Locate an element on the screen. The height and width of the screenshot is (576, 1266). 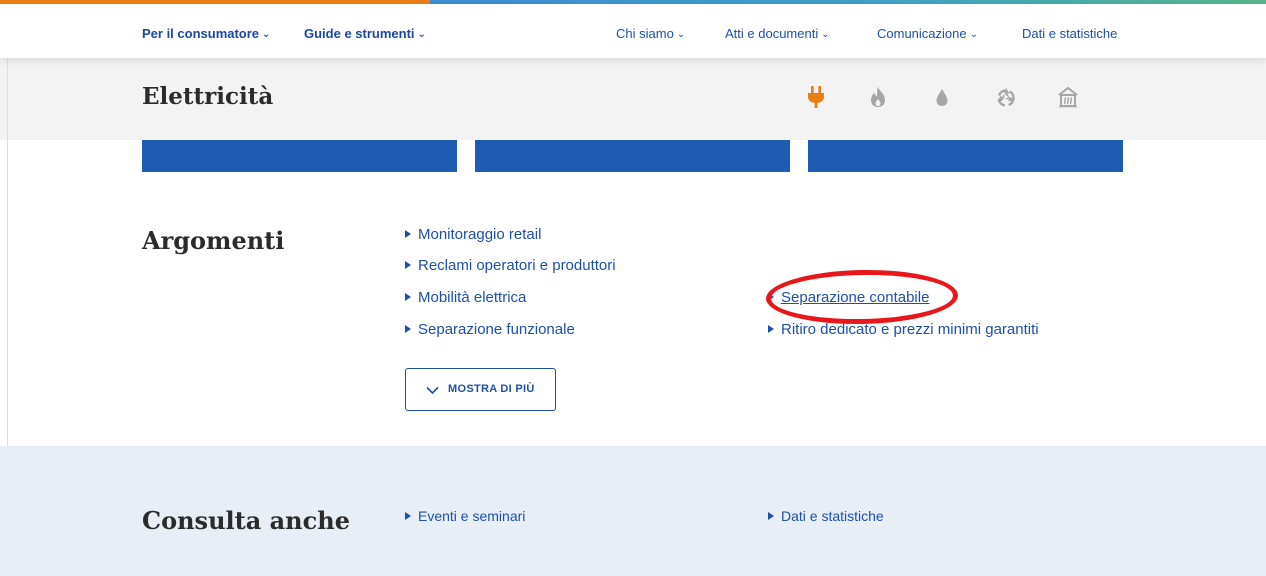
page-edge-divider is located at coordinates (4, 252).